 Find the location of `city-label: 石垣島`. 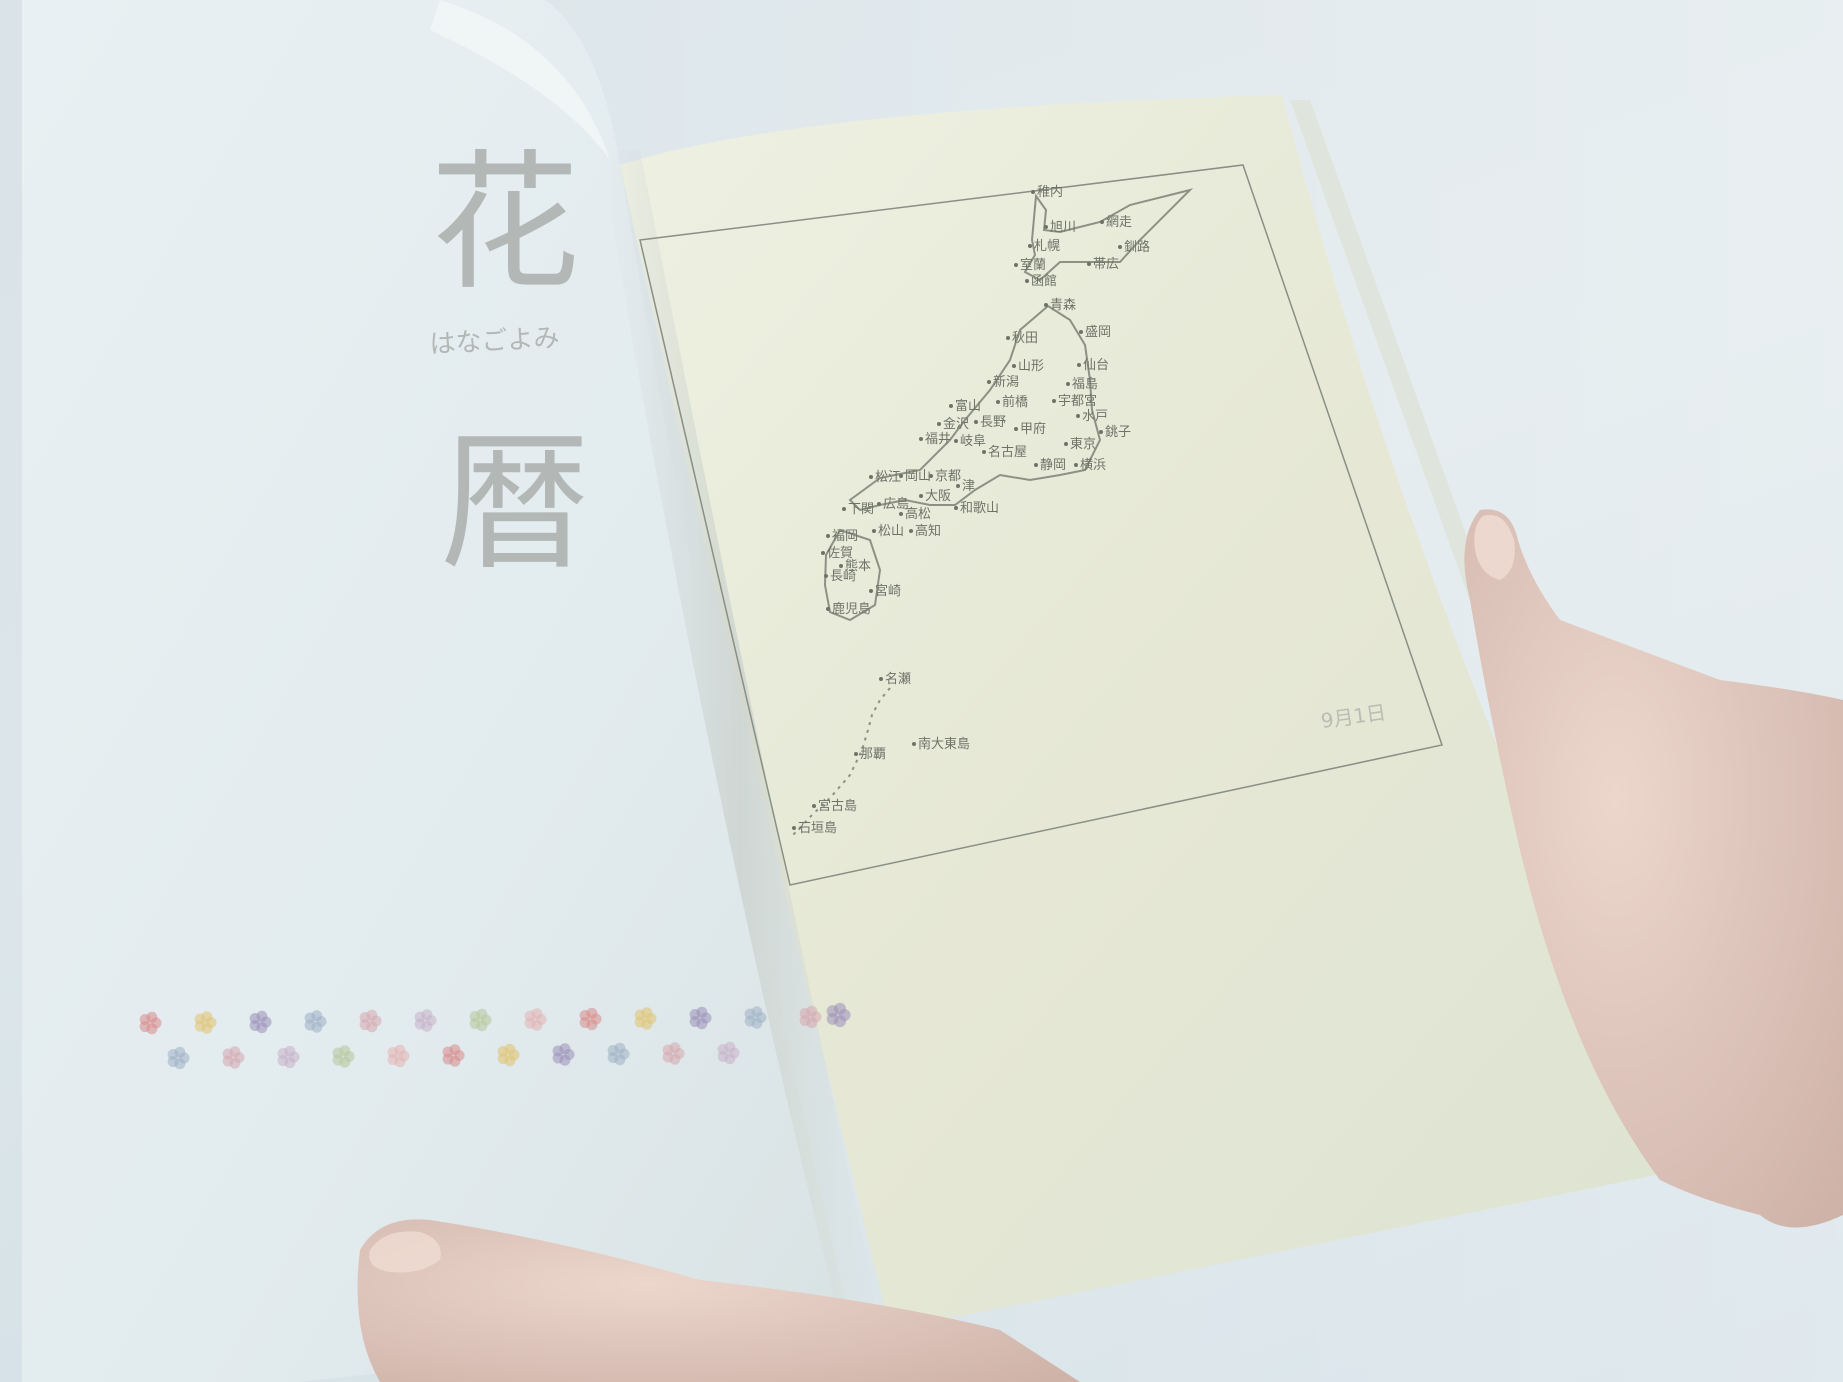

city-label: 石垣島 is located at coordinates (814, 828).